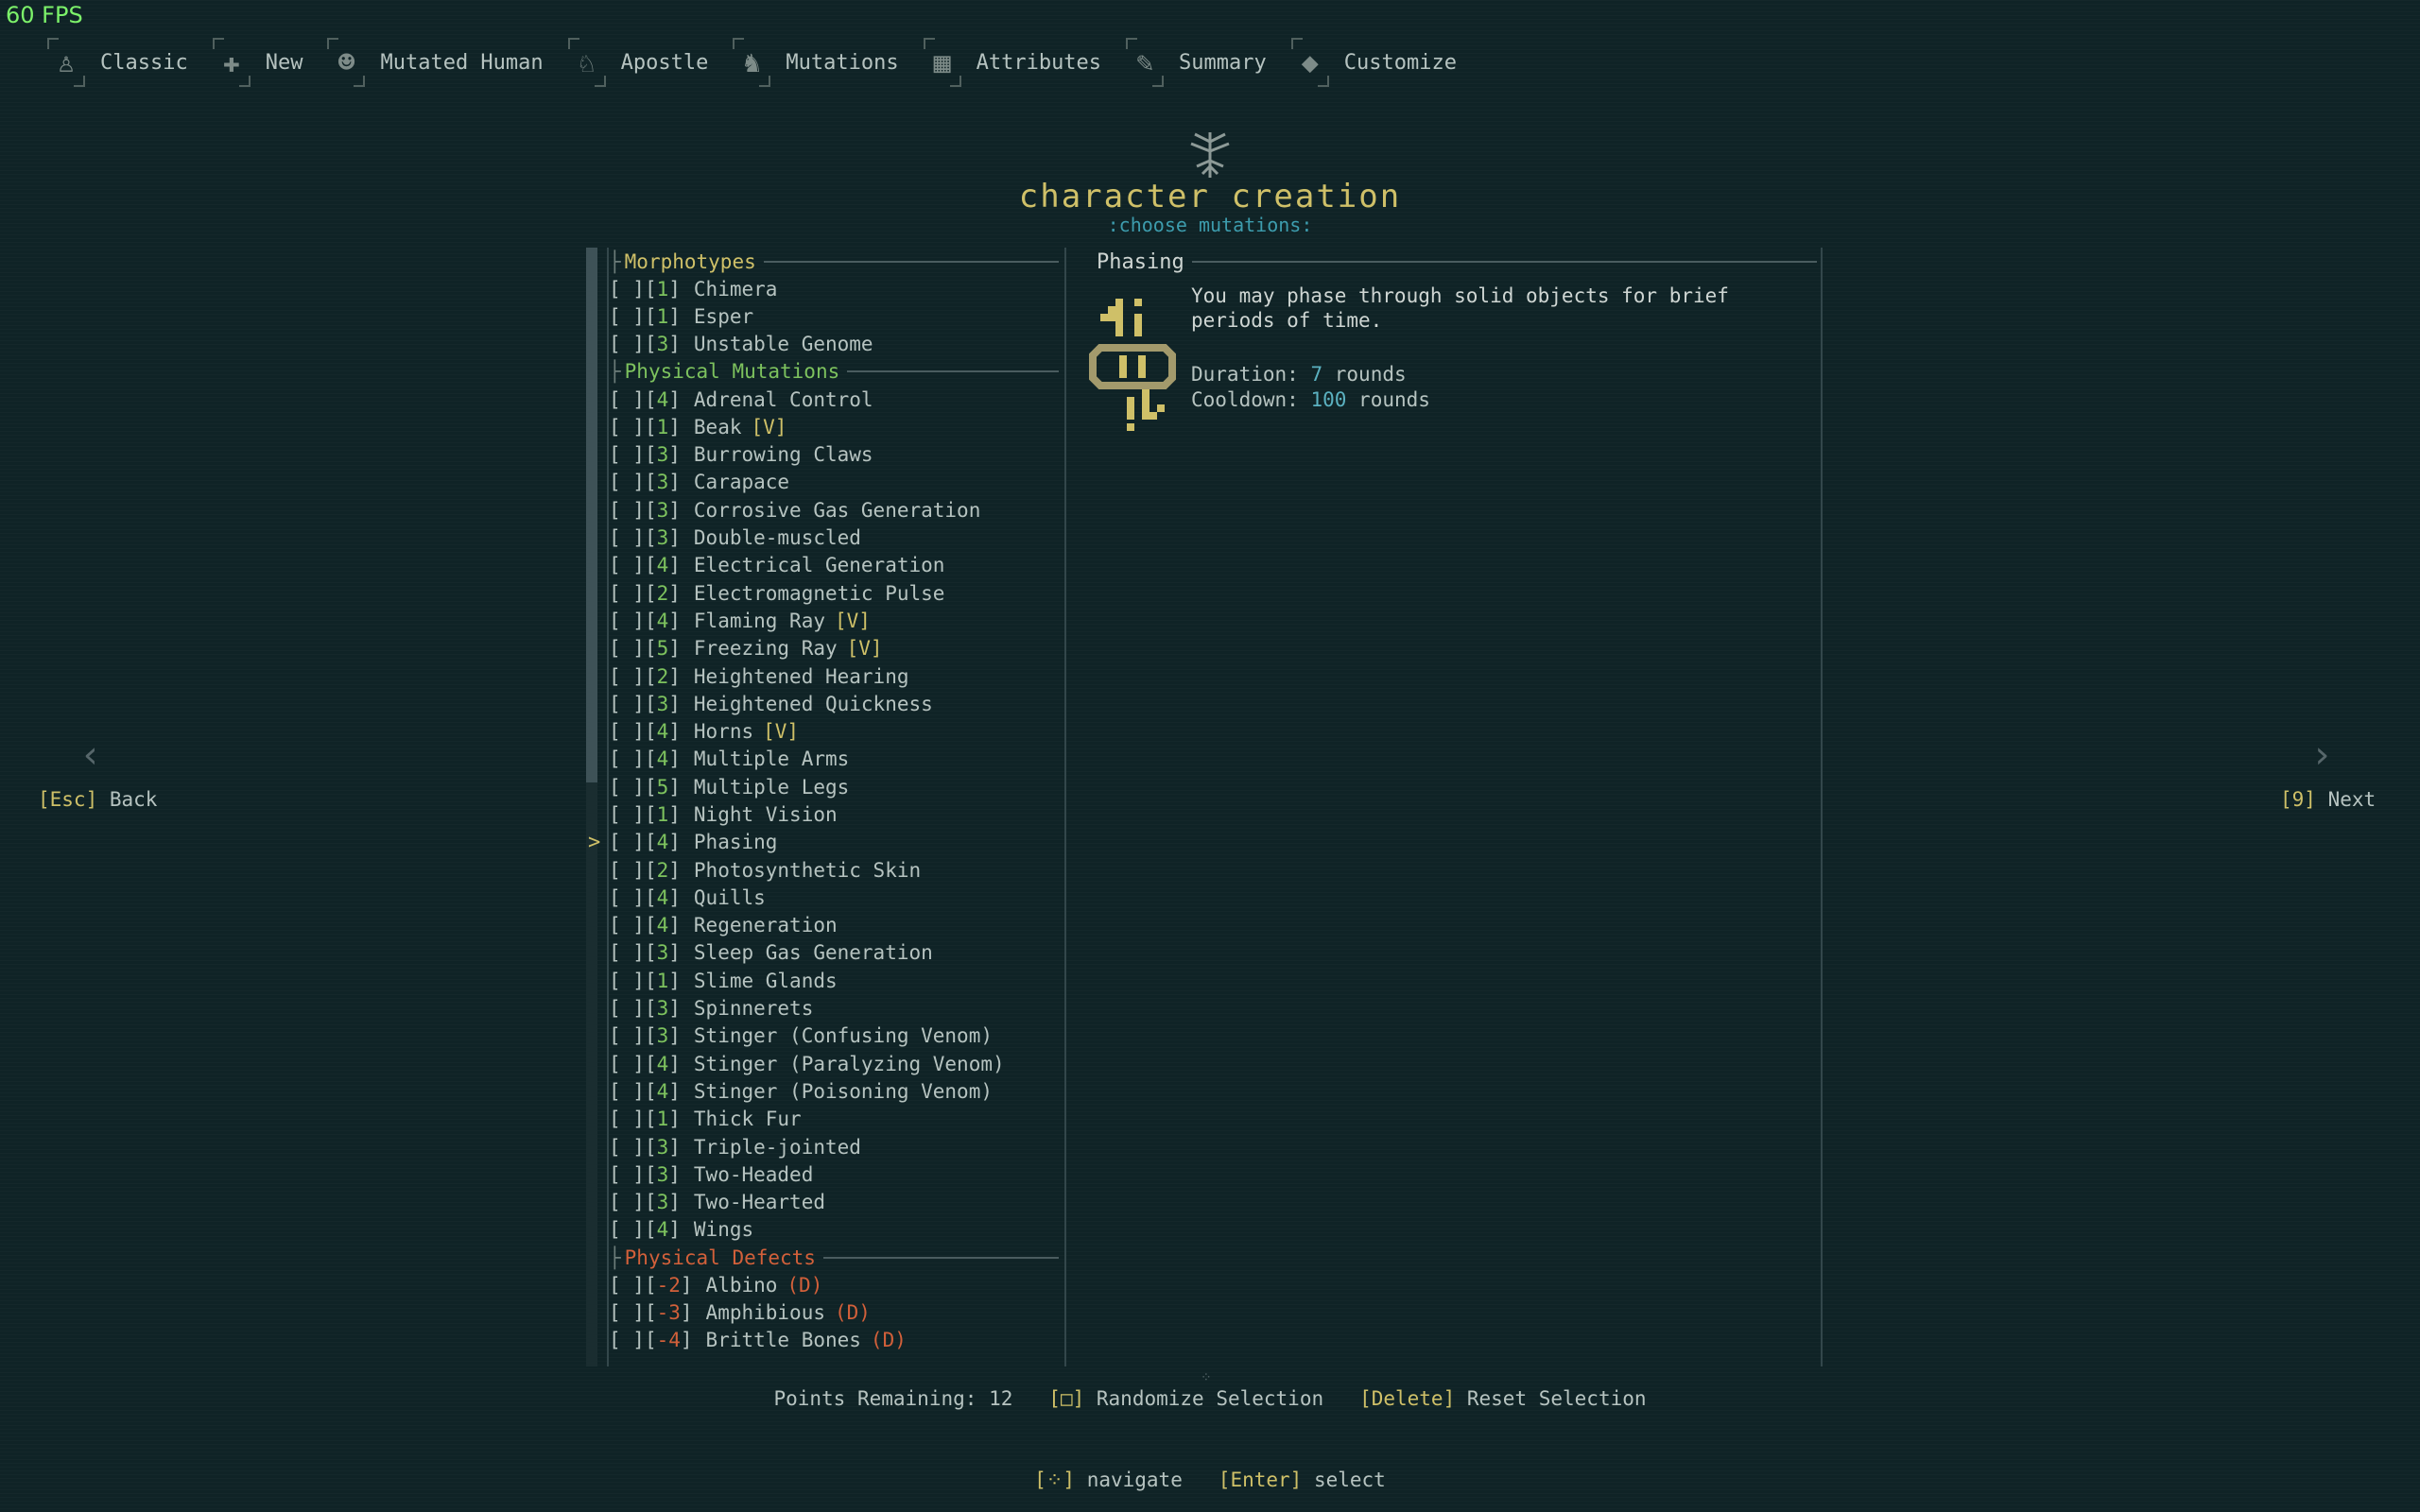 This screenshot has width=2420, height=1512. I want to click on tab-mutated-human: ☻ Mutated Human, so click(435, 62).